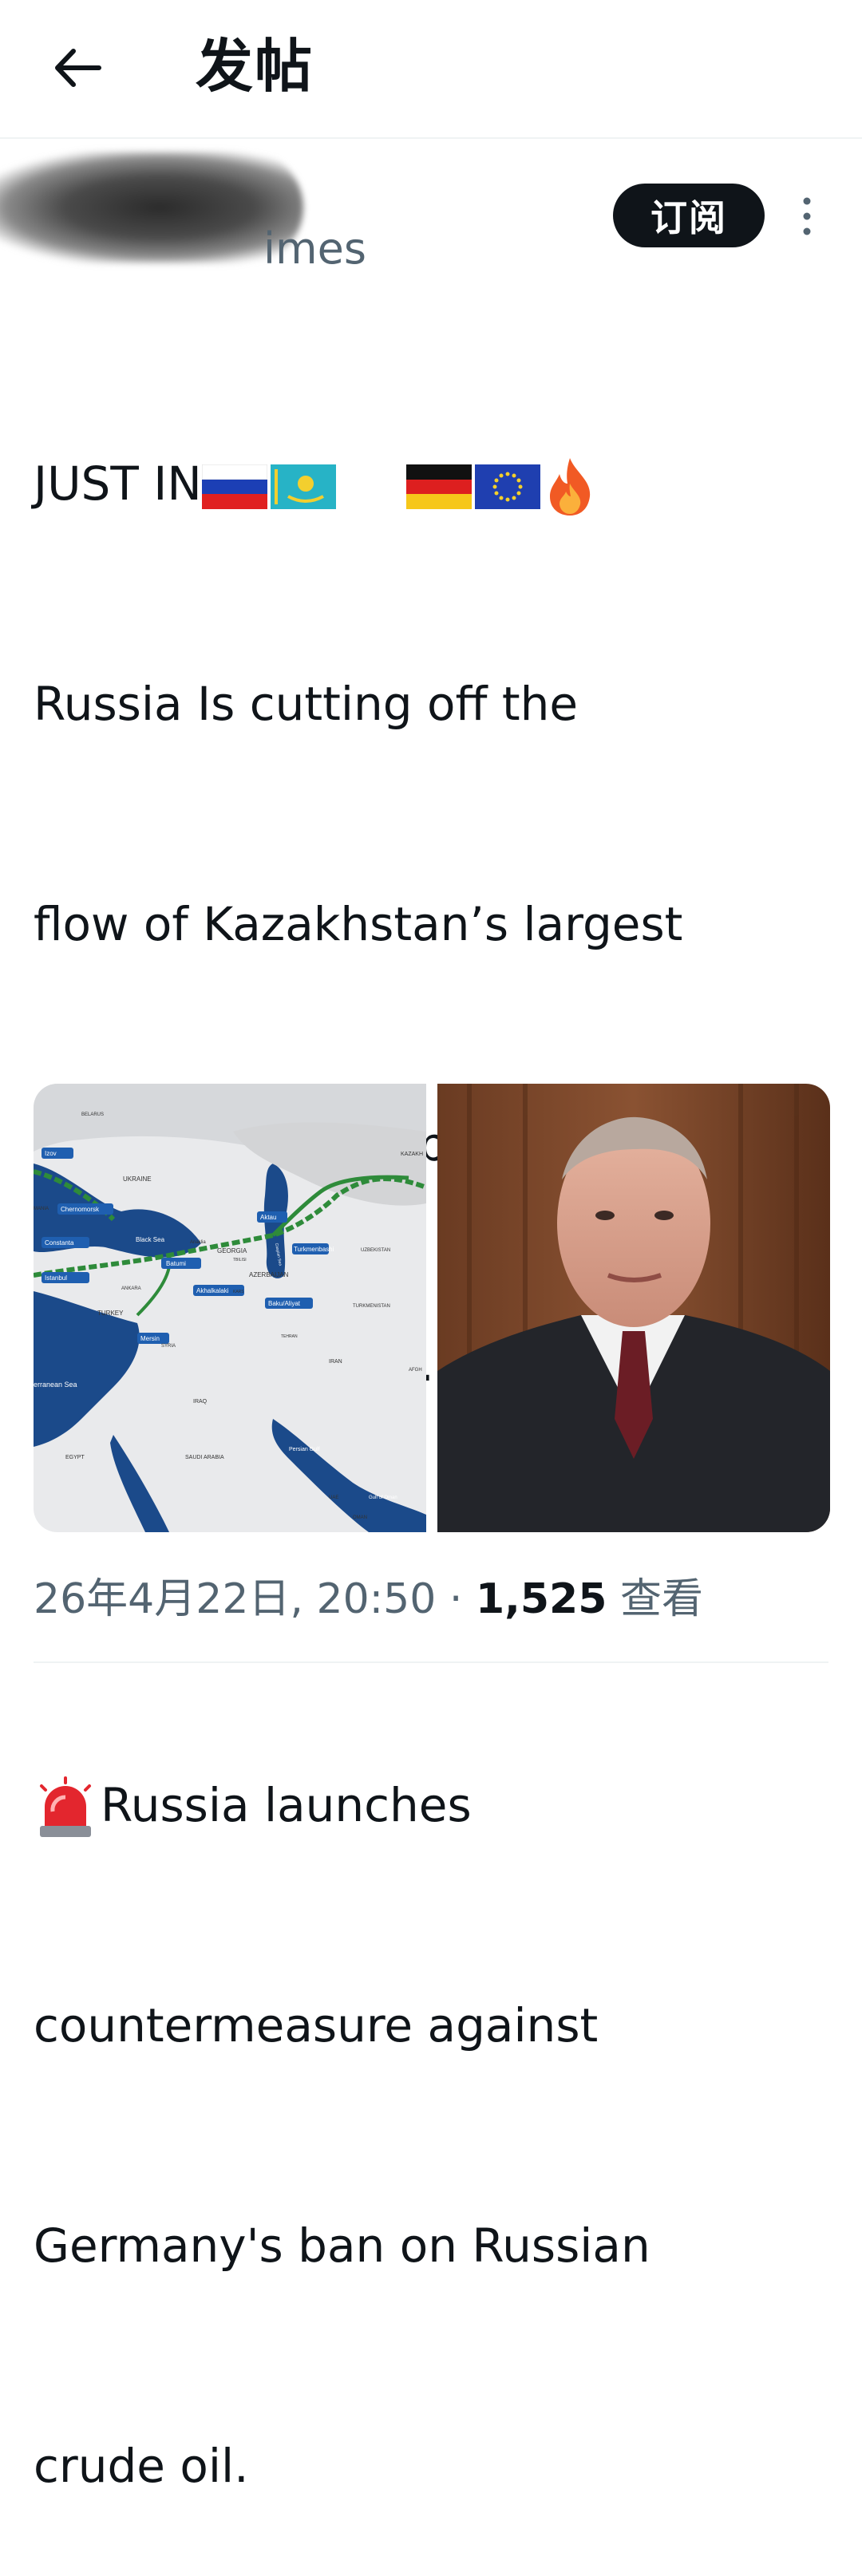 The image size is (862, 2576). What do you see at coordinates (289, 1336) in the screenshot?
I see `map-label-tehran: TEHRAN` at bounding box center [289, 1336].